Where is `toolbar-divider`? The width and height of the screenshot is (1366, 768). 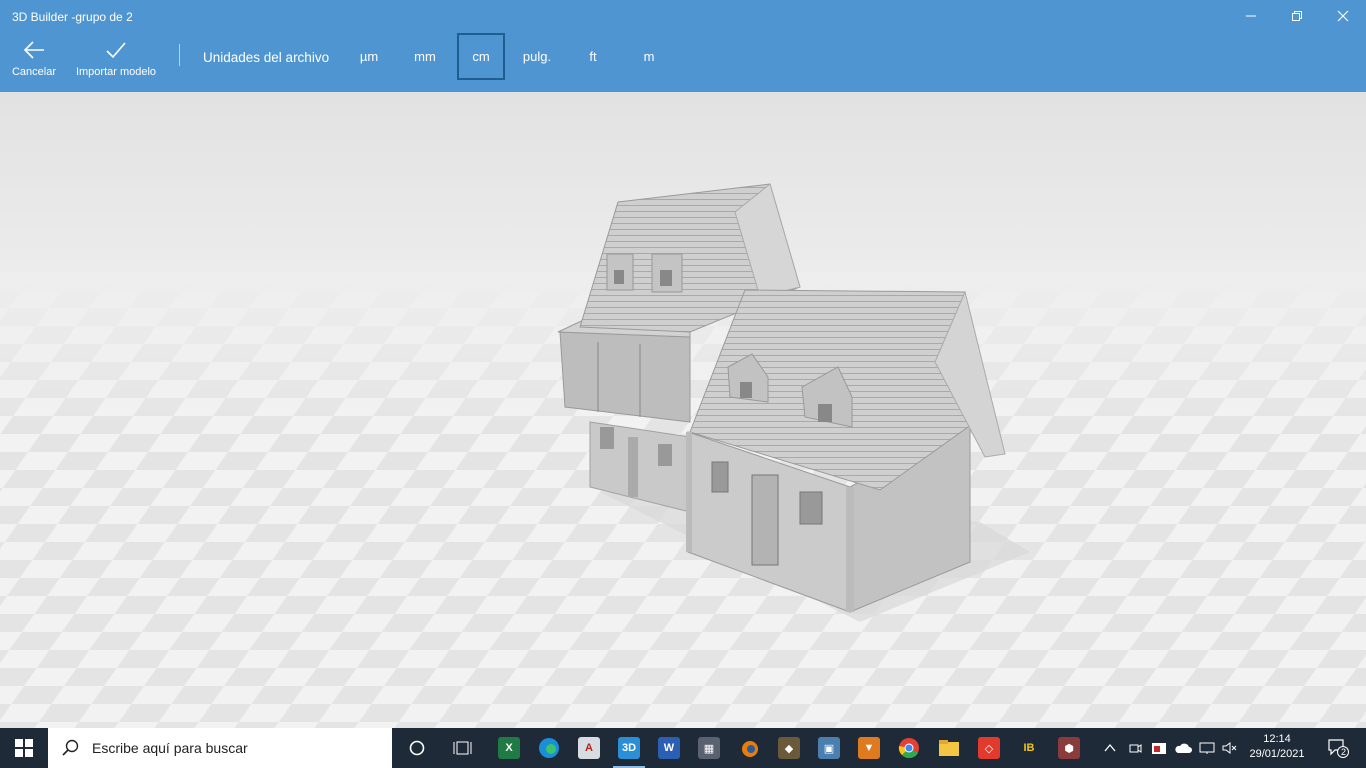 toolbar-divider is located at coordinates (179, 55).